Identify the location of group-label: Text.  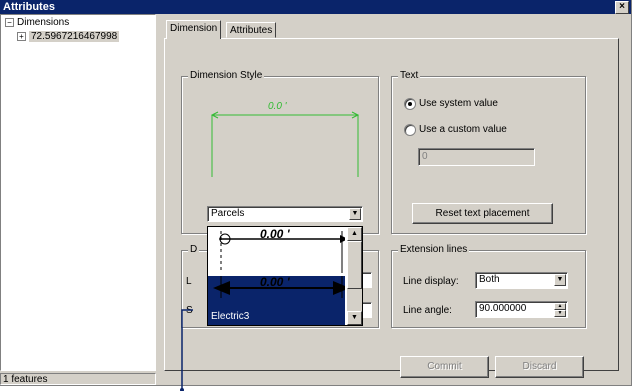
(409, 75).